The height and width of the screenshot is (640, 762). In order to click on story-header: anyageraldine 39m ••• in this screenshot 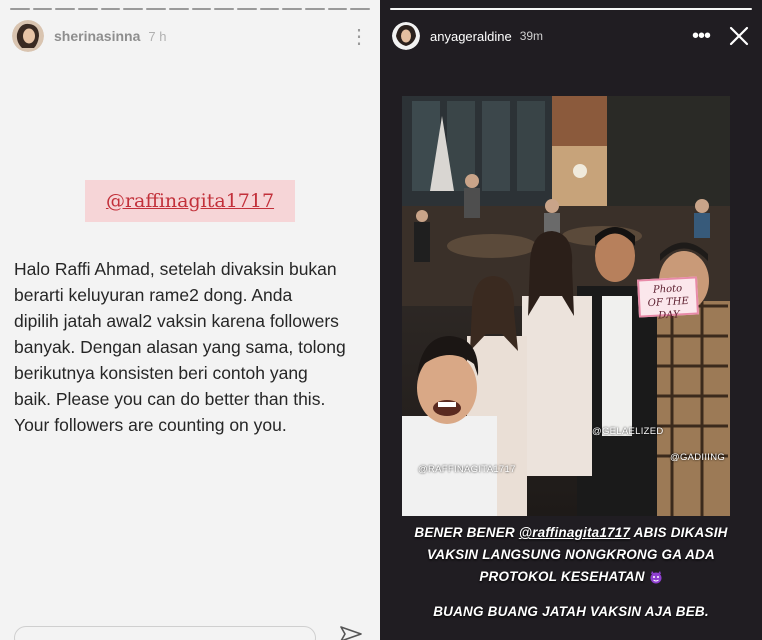, I will do `click(571, 36)`.